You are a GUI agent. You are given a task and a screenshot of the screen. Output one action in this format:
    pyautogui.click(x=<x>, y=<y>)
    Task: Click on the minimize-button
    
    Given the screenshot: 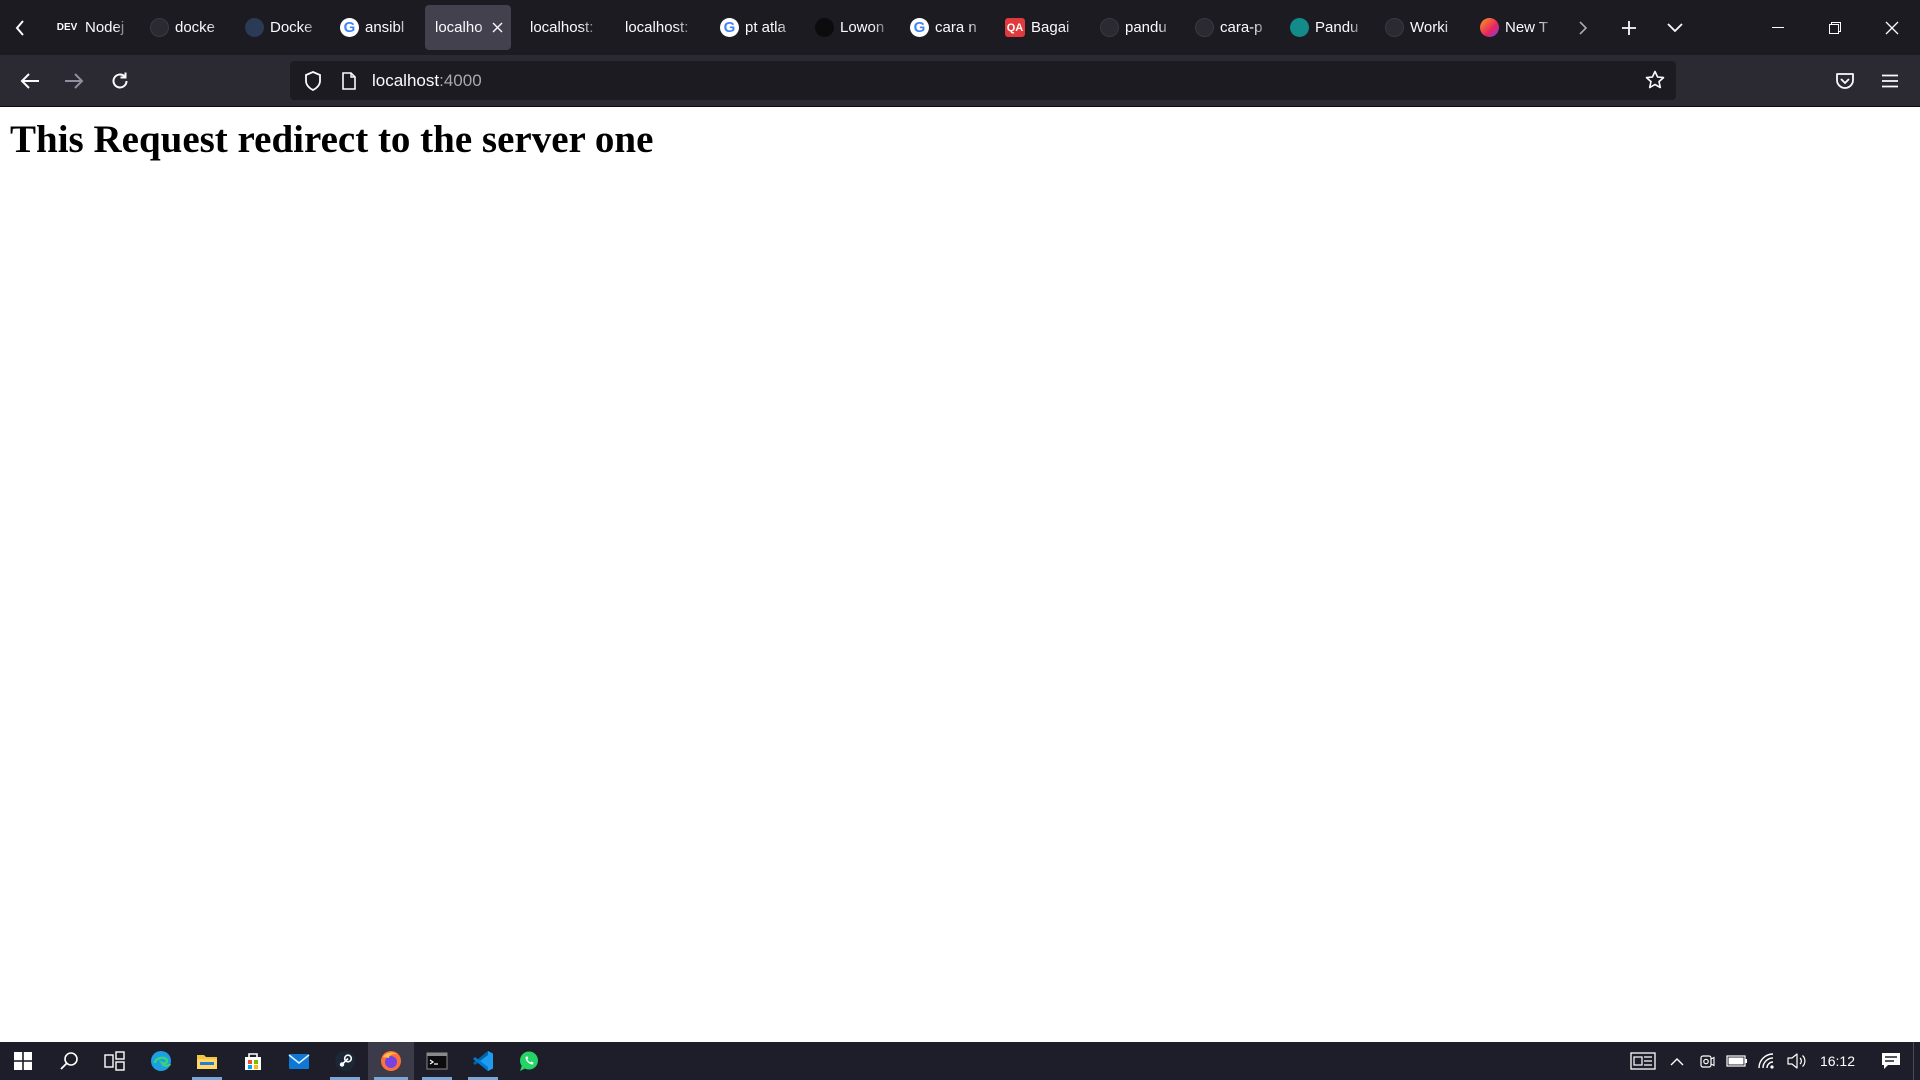 What is the action you would take?
    pyautogui.click(x=1777, y=27)
    